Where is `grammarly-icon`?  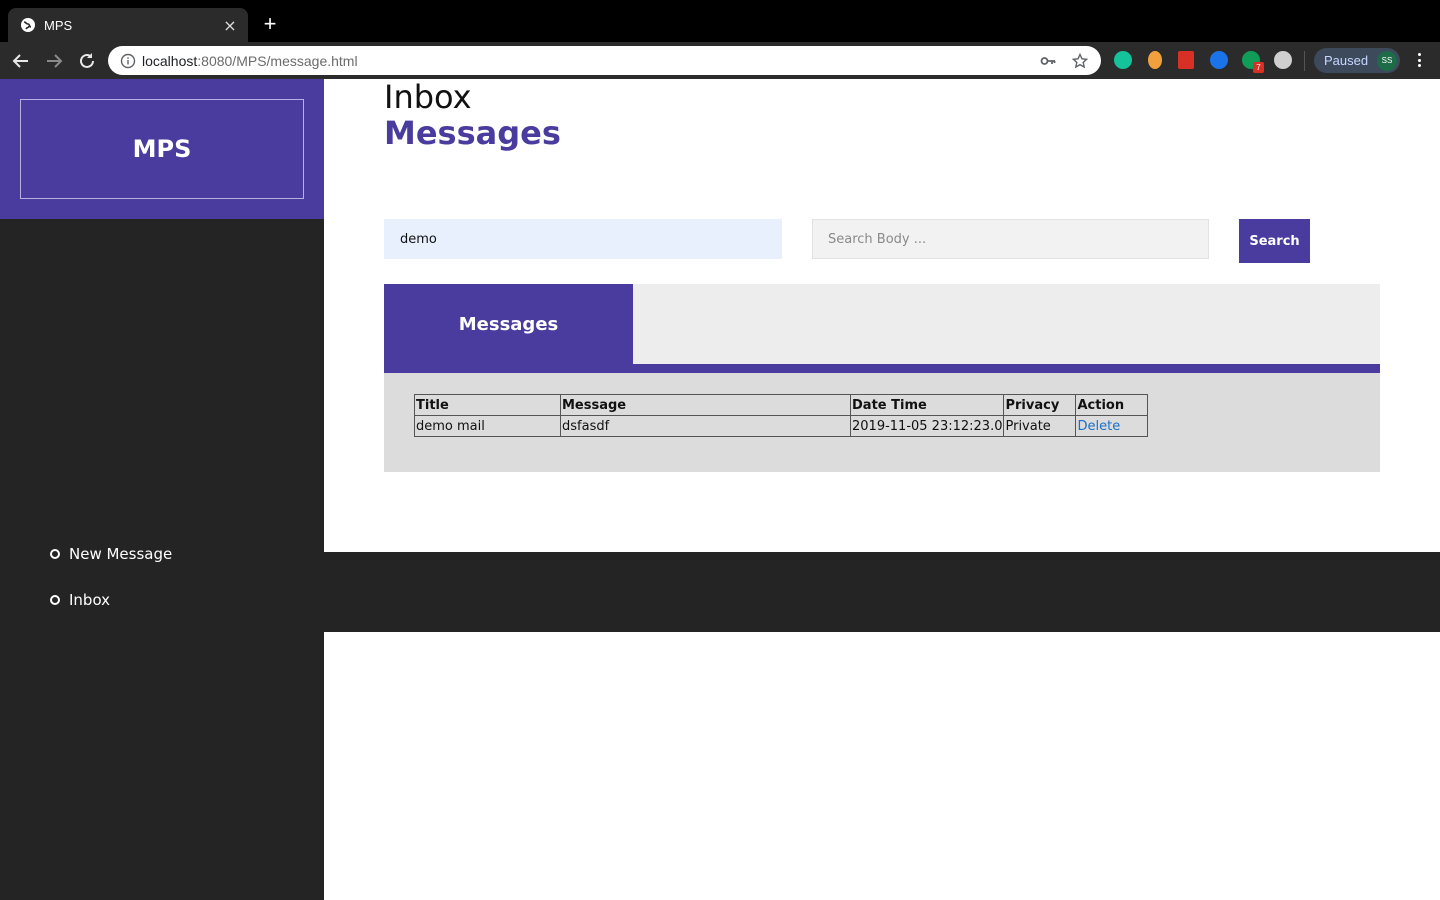 grammarly-icon is located at coordinates (1123, 60).